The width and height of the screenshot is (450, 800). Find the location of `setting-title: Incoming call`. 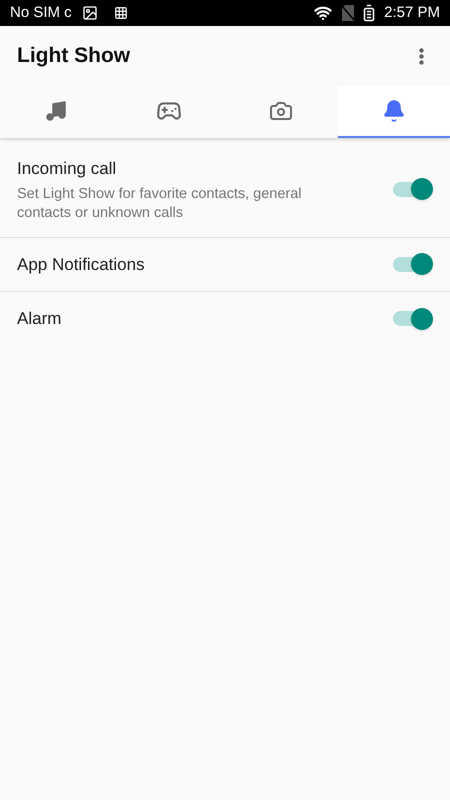

setting-title: Incoming call is located at coordinates (67, 169).